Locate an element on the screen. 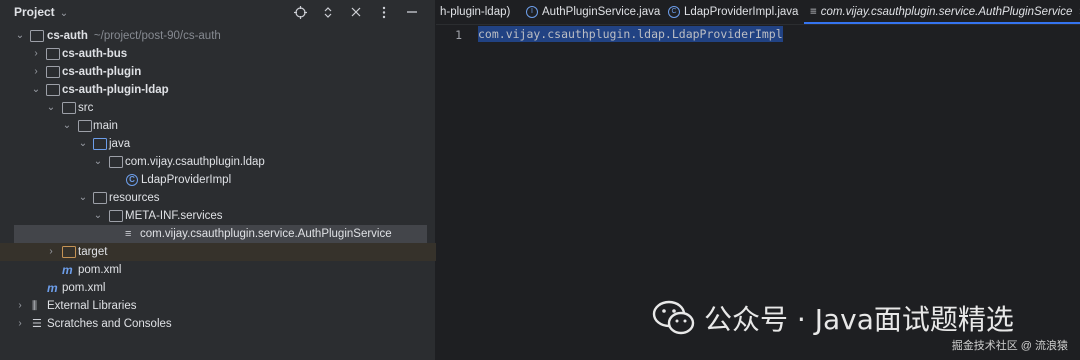  tree-item-package-ldap: ⌄ com.vijay.csauthplugin.ldap is located at coordinates (218, 162).